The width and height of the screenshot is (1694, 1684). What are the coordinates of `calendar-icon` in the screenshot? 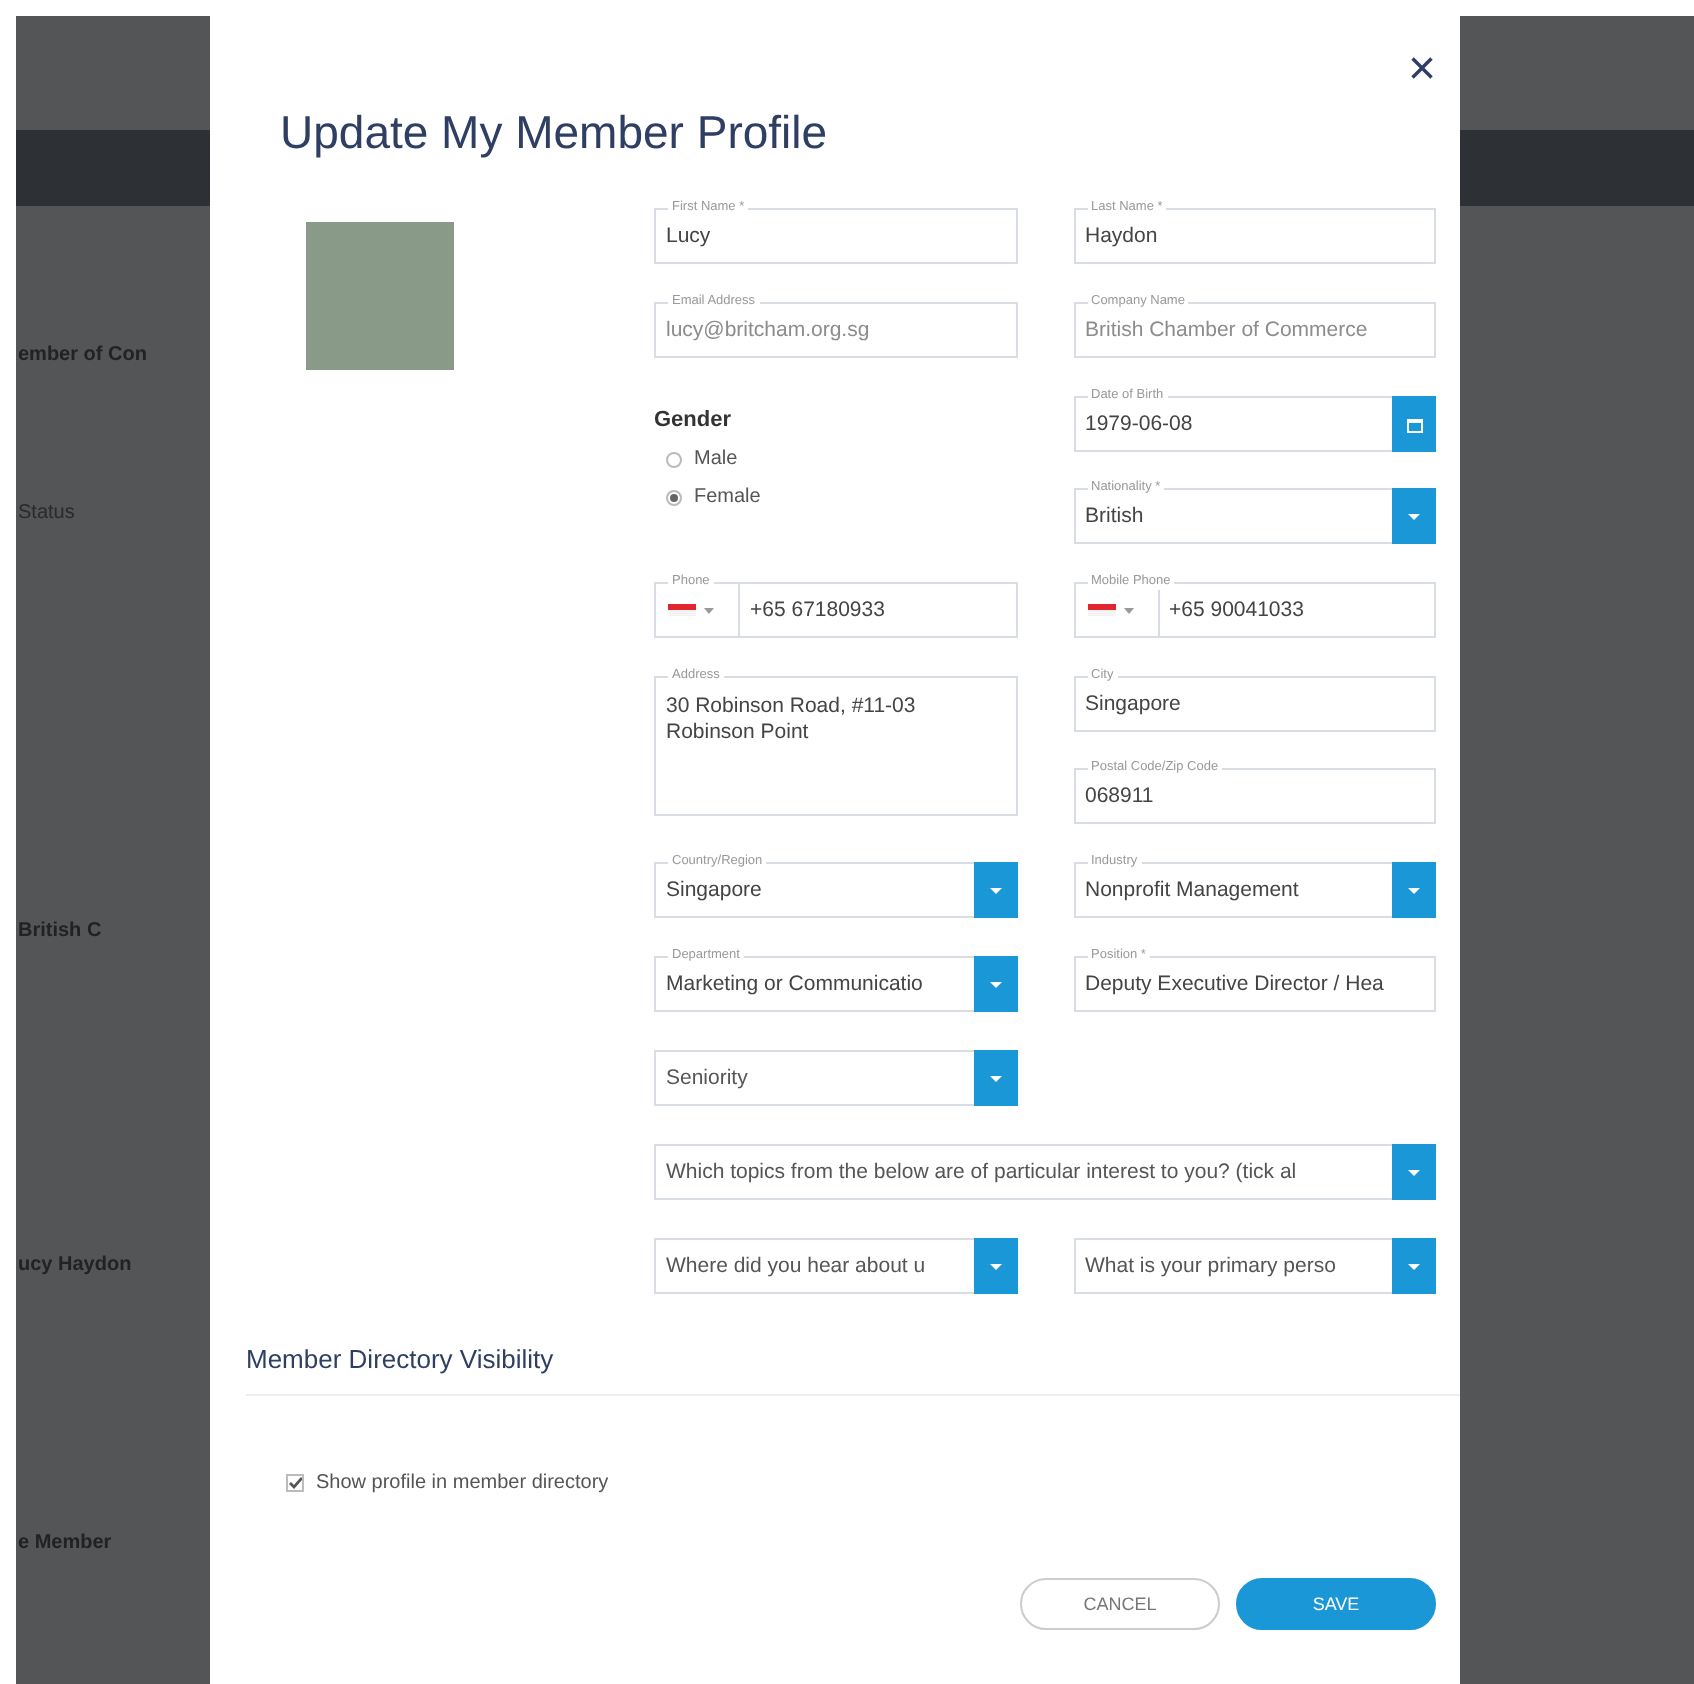 It's located at (1414, 424).